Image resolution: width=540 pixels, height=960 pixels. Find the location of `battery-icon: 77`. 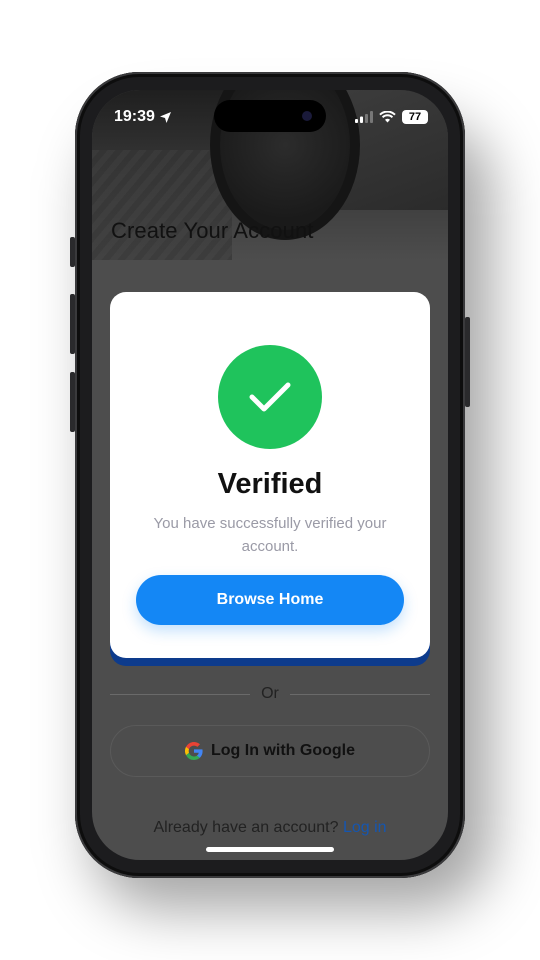

battery-icon: 77 is located at coordinates (415, 117).